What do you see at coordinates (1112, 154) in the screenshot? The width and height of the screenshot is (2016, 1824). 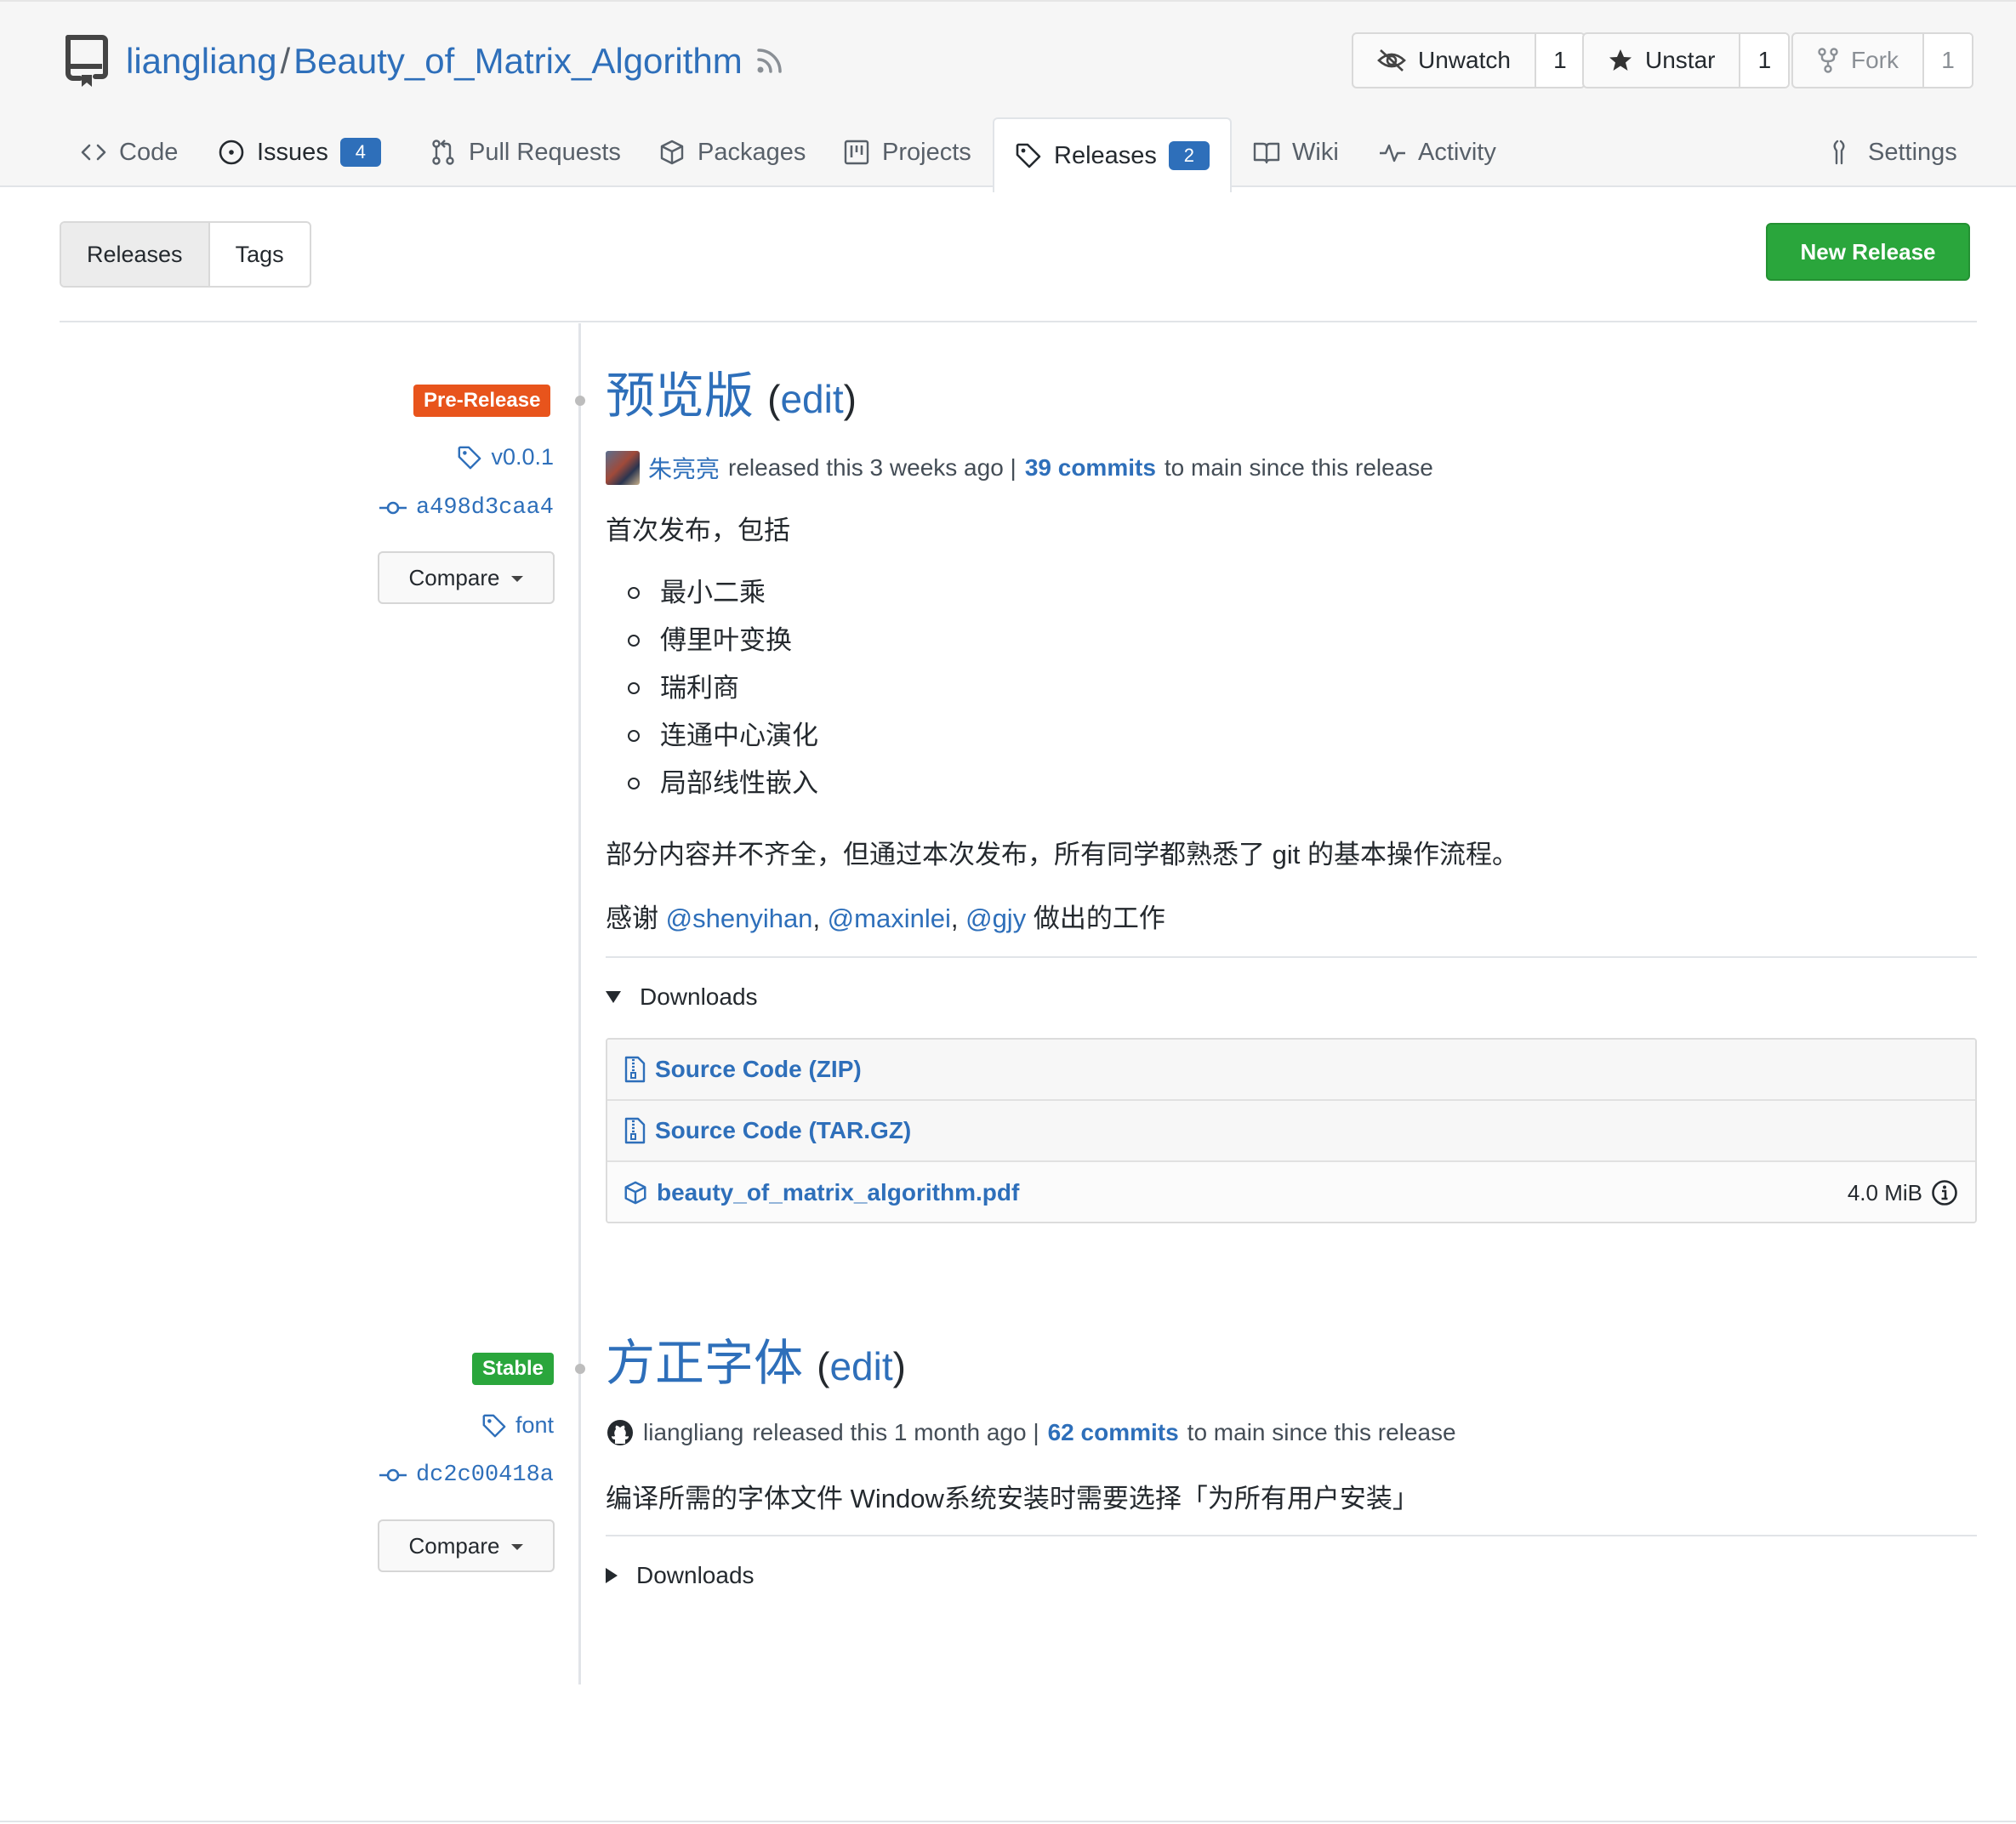 I see `tab-releases: Releases 2` at bounding box center [1112, 154].